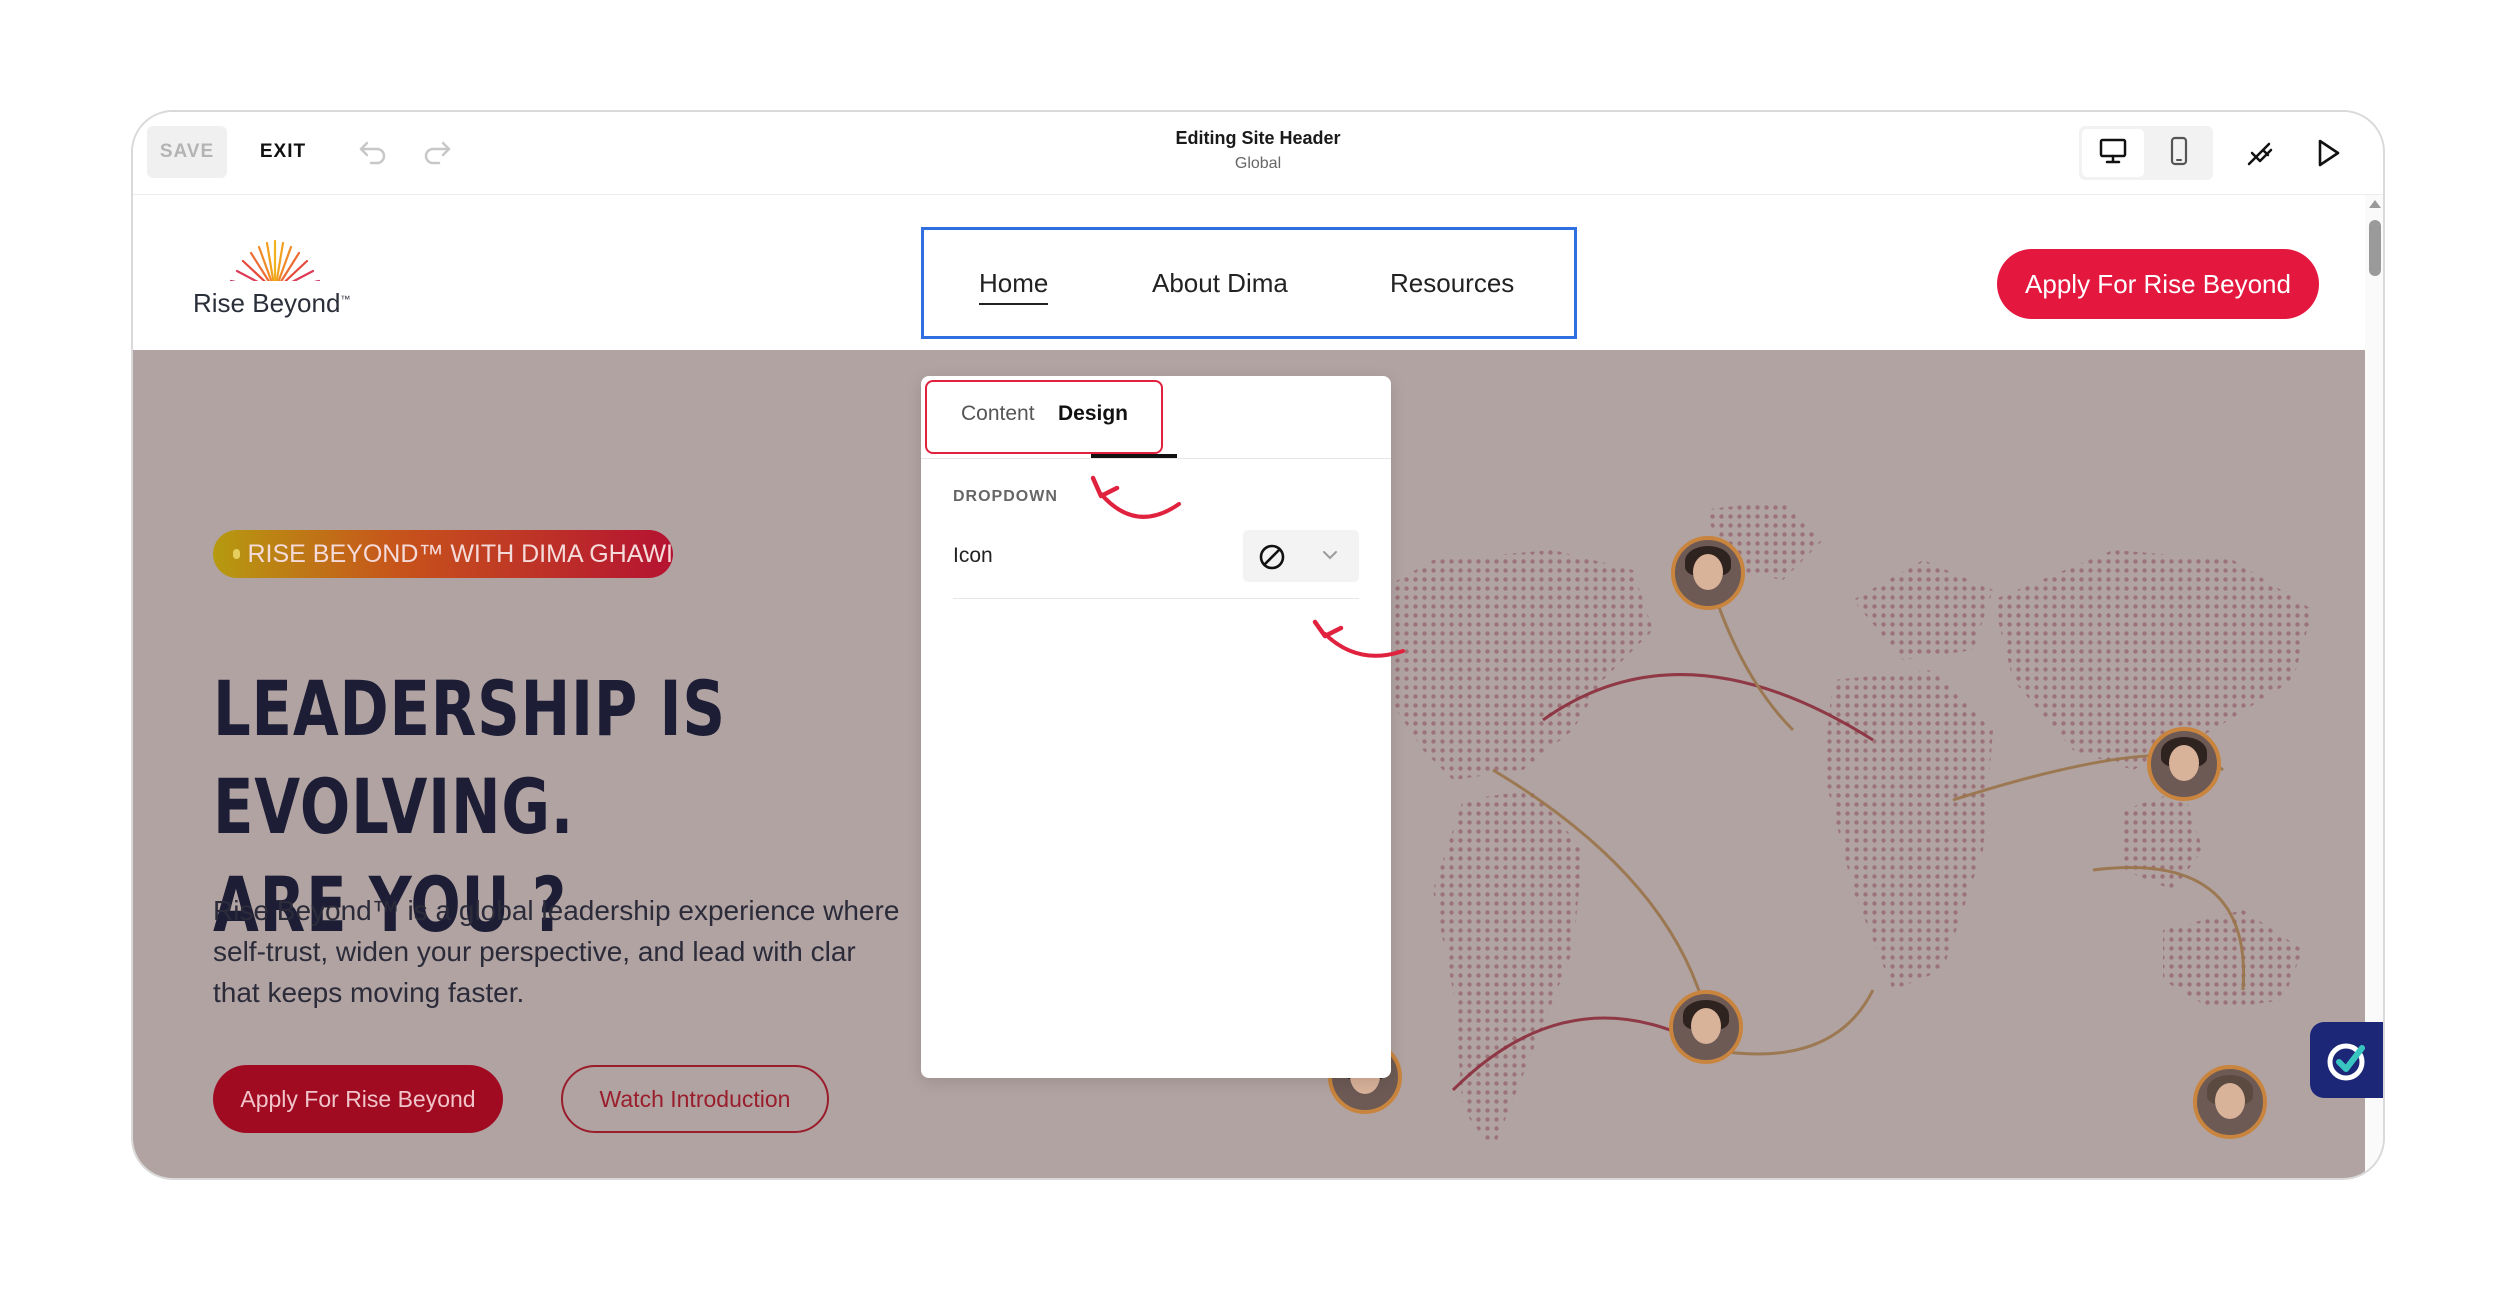  Describe the element at coordinates (275, 267) in the screenshot. I see `sunburst-logo-icon` at that location.